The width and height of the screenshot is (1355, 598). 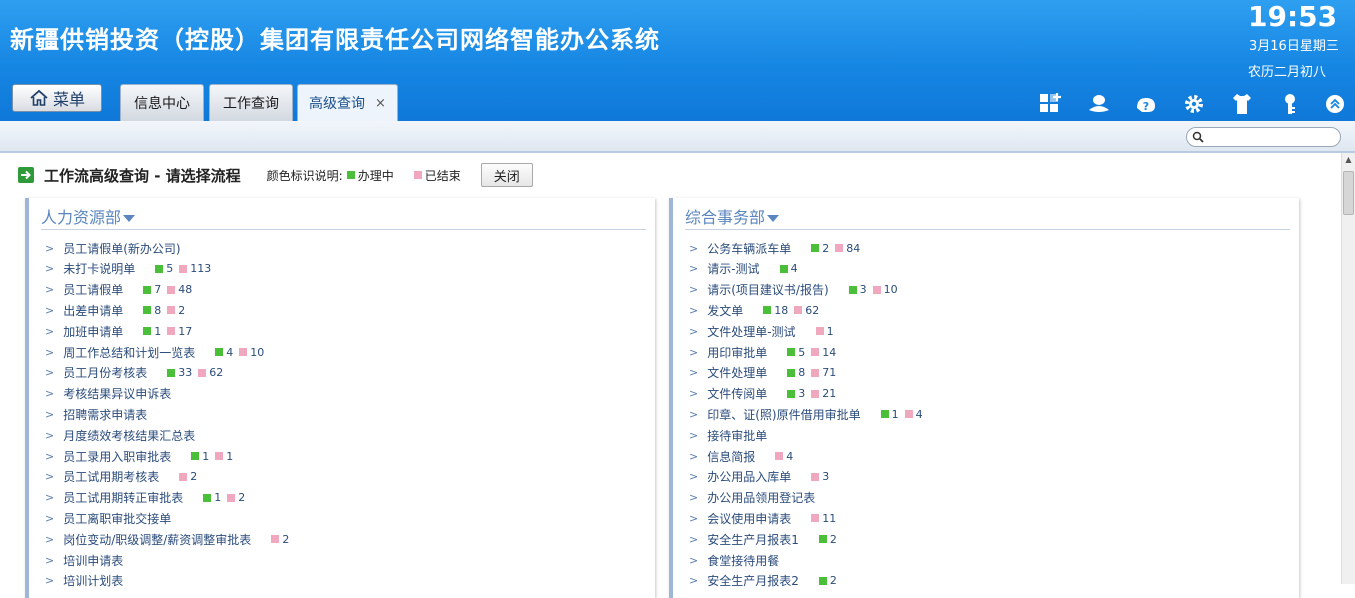 I want to click on panel-title: 综合事务部, so click(x=732, y=216).